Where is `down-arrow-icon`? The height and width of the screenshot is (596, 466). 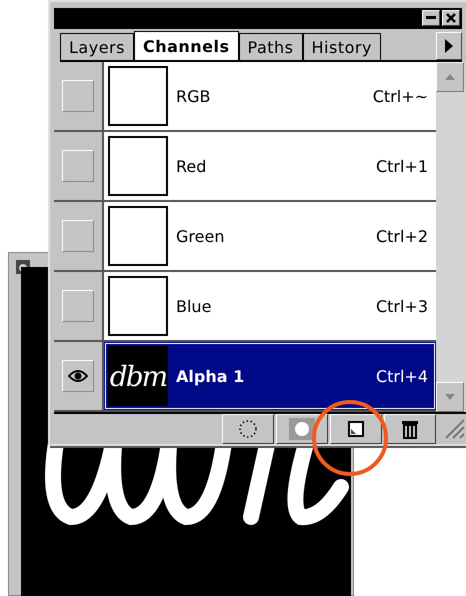
down-arrow-icon is located at coordinates (450, 397).